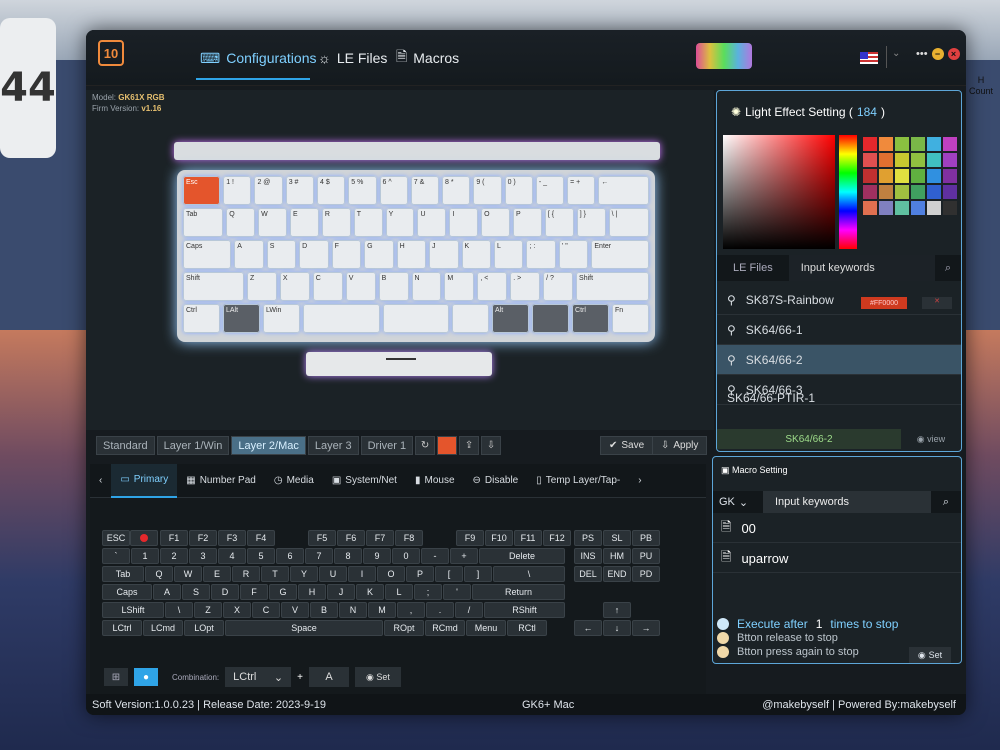 The height and width of the screenshot is (750, 1000). What do you see at coordinates (617, 628) in the screenshot?
I see `mapping-key: ↓` at bounding box center [617, 628].